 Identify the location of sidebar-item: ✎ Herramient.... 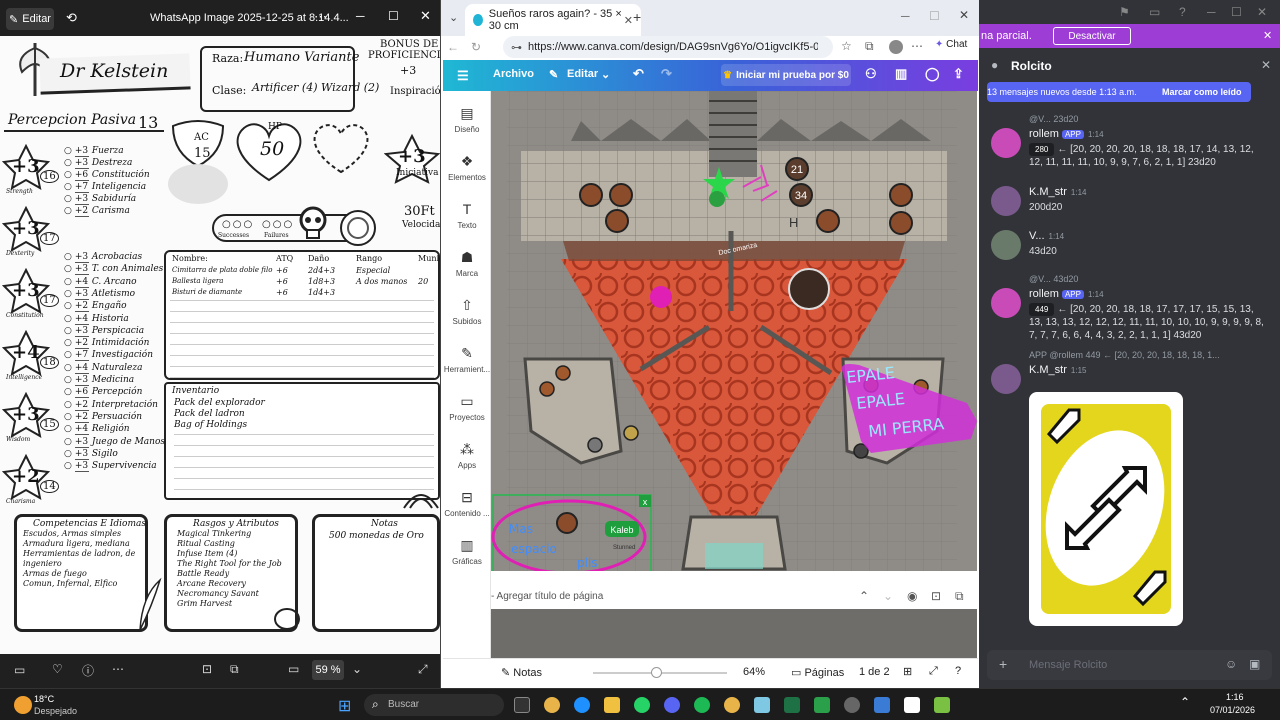
(467, 359).